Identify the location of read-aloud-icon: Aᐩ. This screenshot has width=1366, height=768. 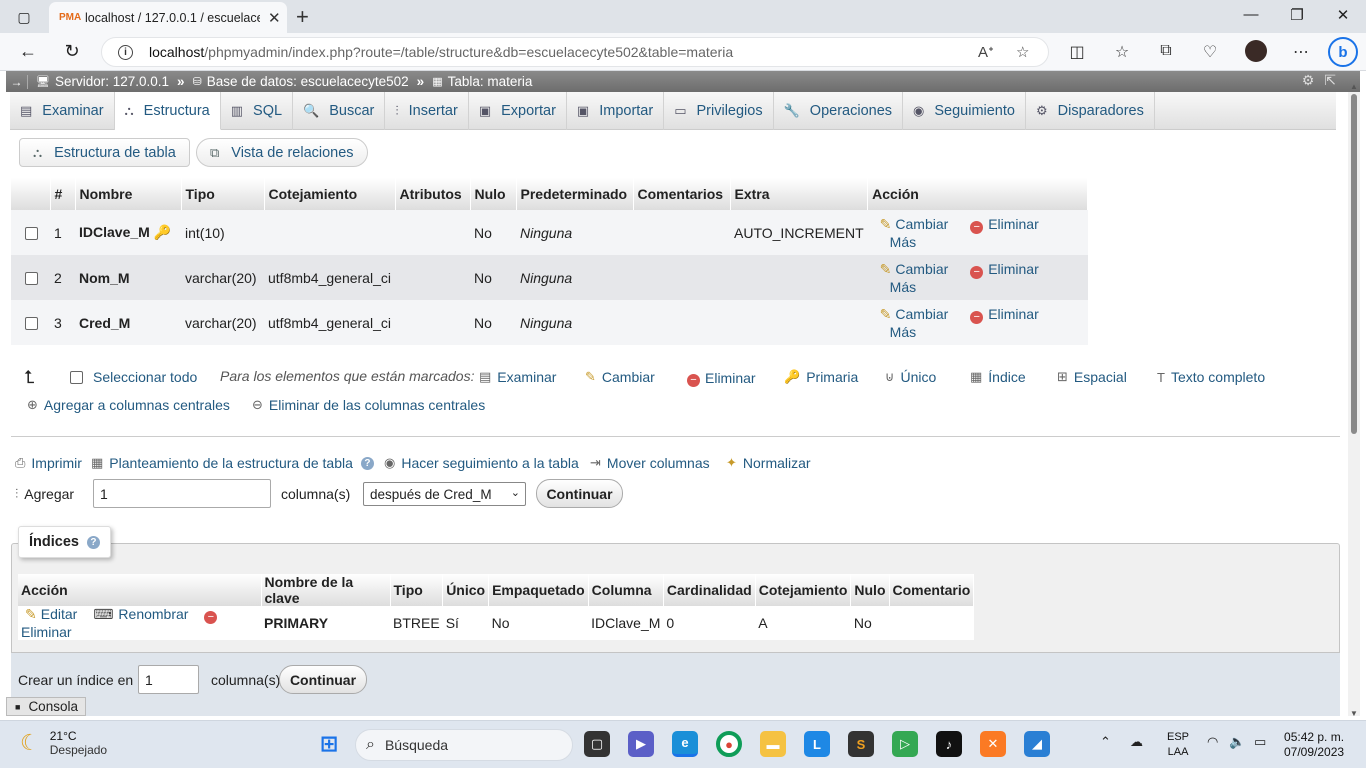
(986, 52).